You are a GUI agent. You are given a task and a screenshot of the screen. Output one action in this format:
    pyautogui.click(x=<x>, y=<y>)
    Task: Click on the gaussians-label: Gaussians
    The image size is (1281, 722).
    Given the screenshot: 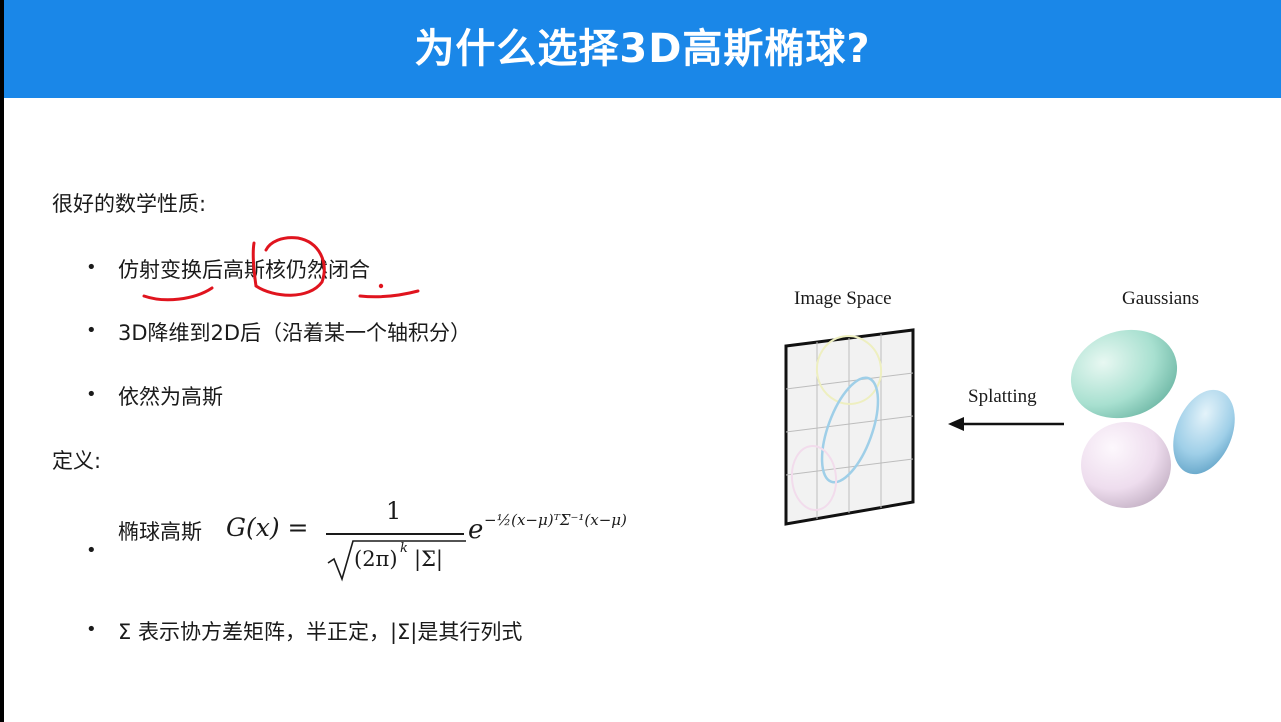 What is the action you would take?
    pyautogui.click(x=1161, y=298)
    